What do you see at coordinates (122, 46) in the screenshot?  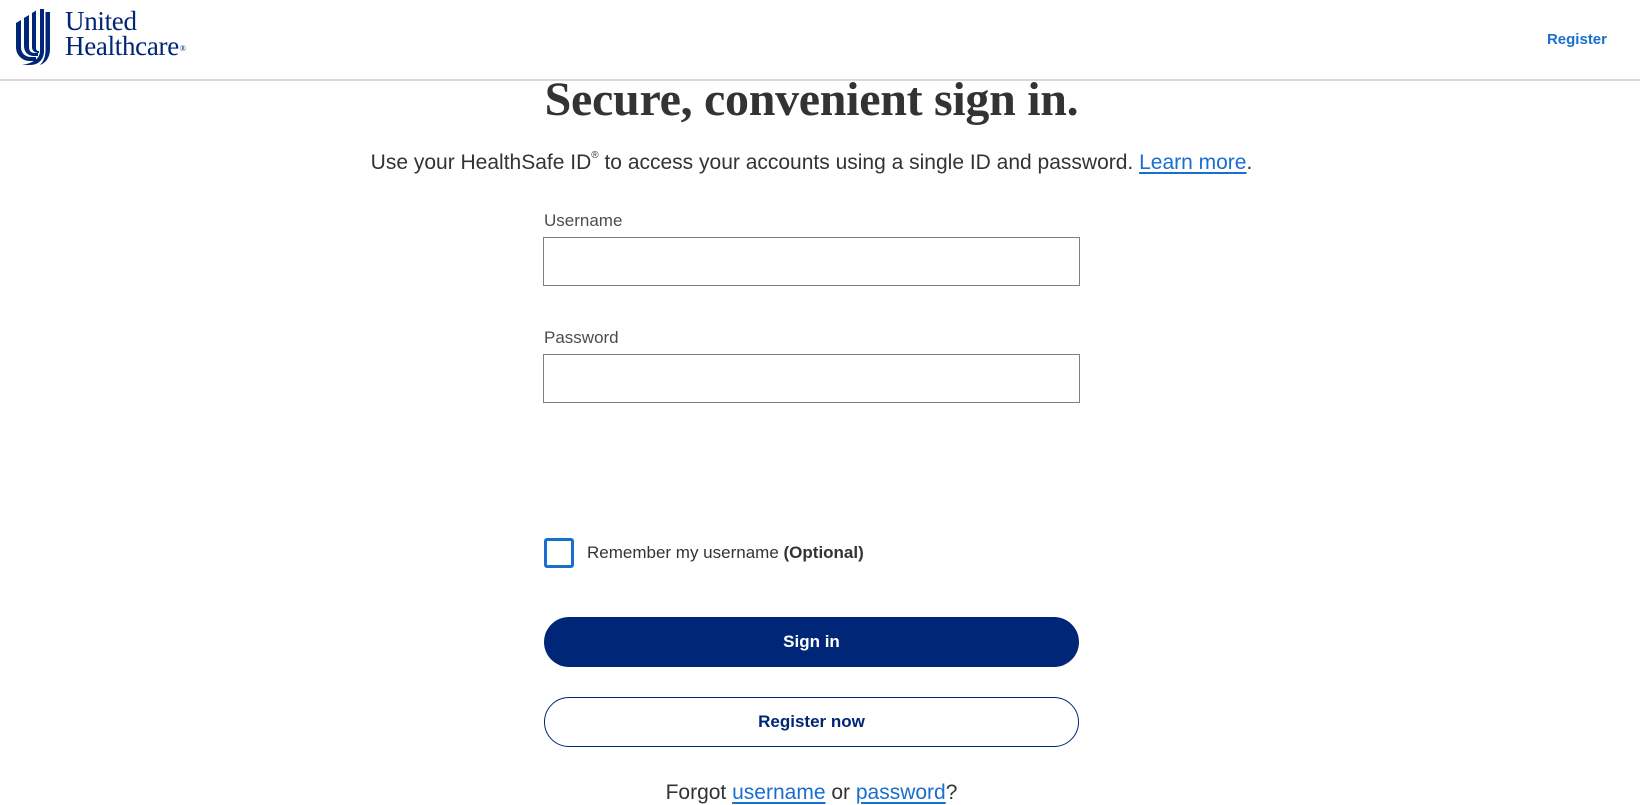 I see `logo-line-healthcare-text: Healthcare` at bounding box center [122, 46].